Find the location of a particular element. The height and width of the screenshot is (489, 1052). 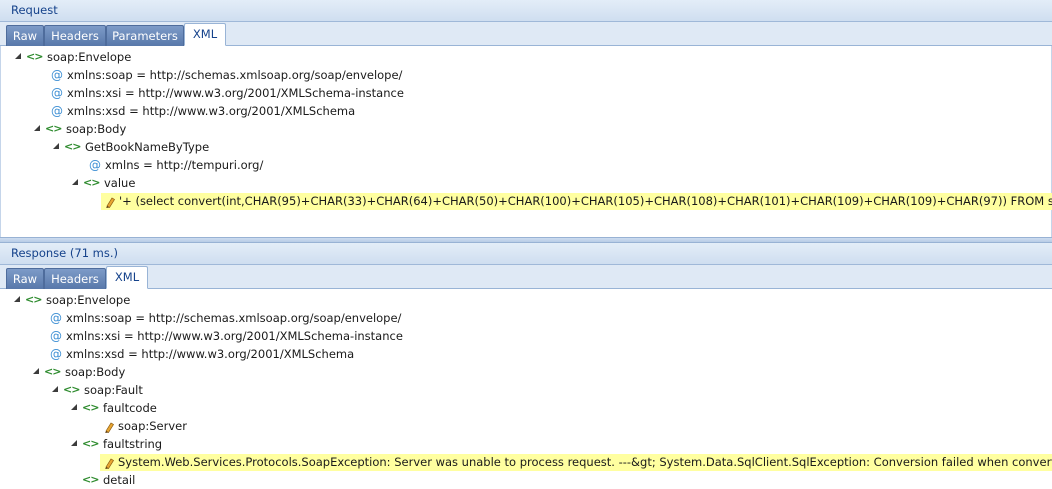

tree-node-label: detail is located at coordinates (119, 480).